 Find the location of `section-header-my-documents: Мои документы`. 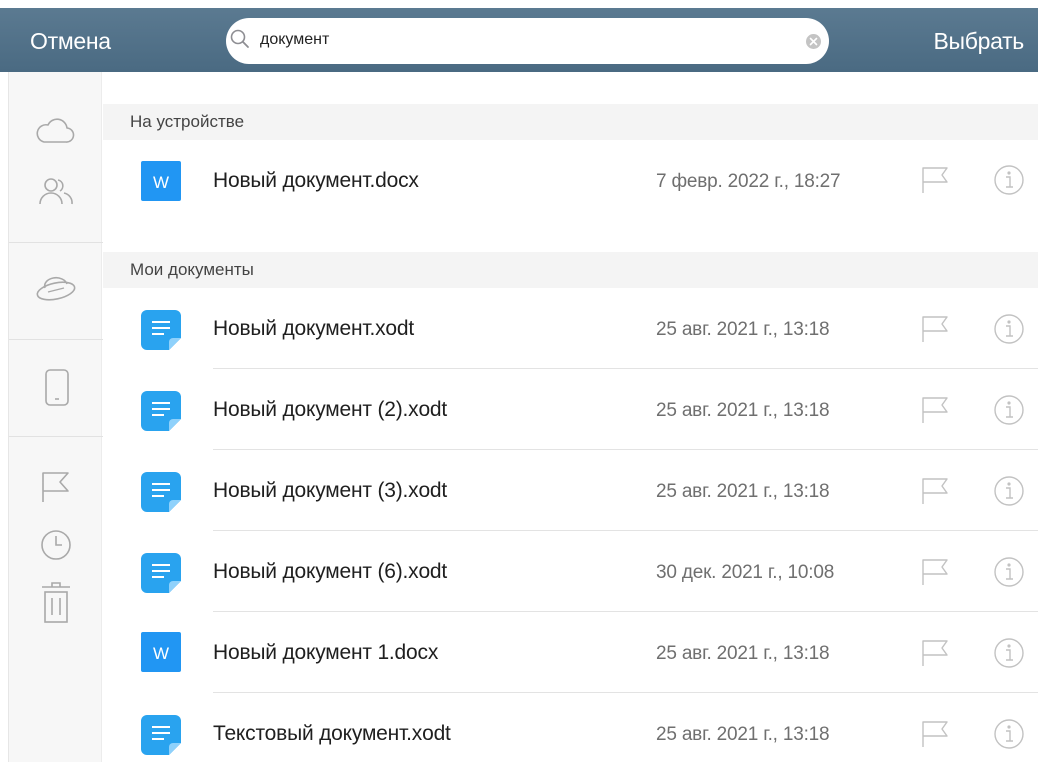

section-header-my-documents: Мои документы is located at coordinates (570, 270).